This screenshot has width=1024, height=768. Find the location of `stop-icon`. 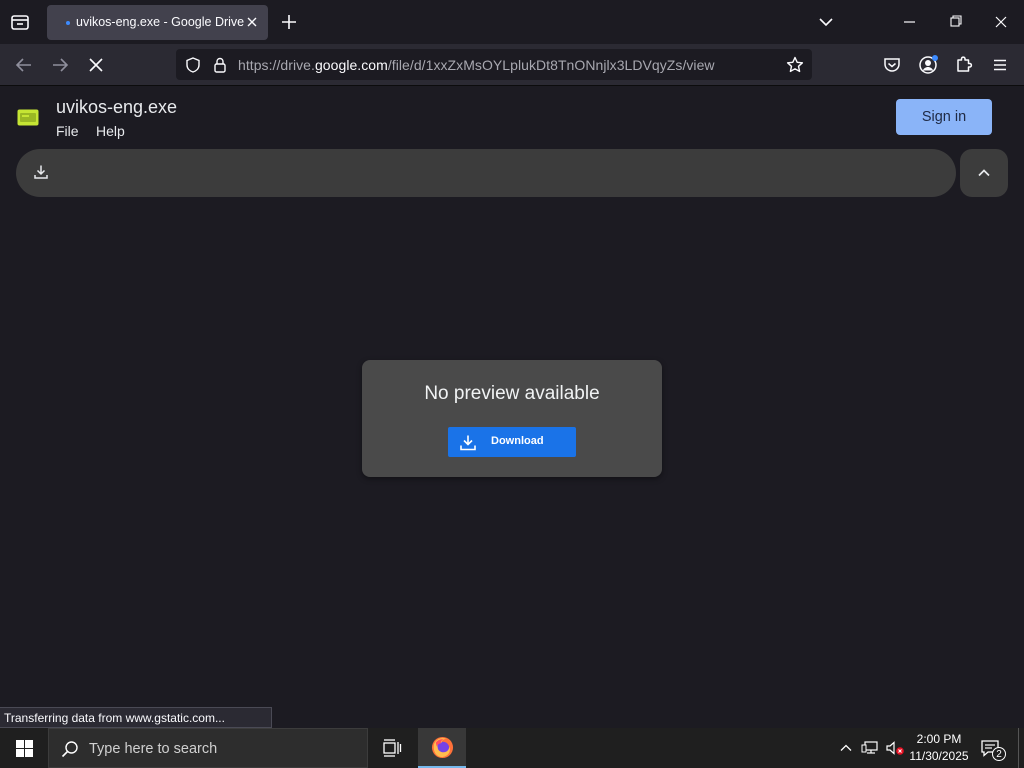

stop-icon is located at coordinates (96, 65).